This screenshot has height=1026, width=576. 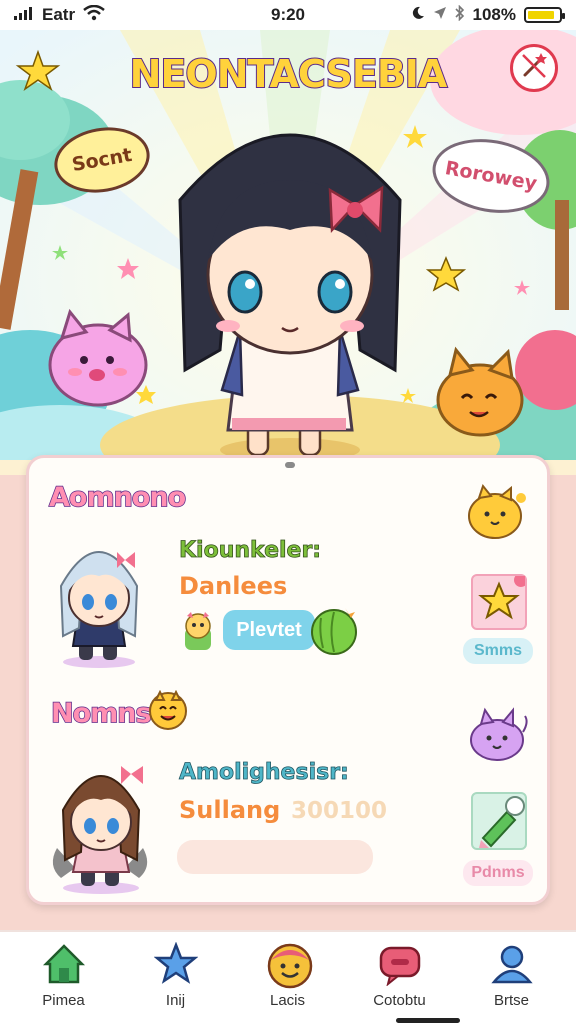 What do you see at coordinates (94, 15) in the screenshot?
I see `wifi-icon` at bounding box center [94, 15].